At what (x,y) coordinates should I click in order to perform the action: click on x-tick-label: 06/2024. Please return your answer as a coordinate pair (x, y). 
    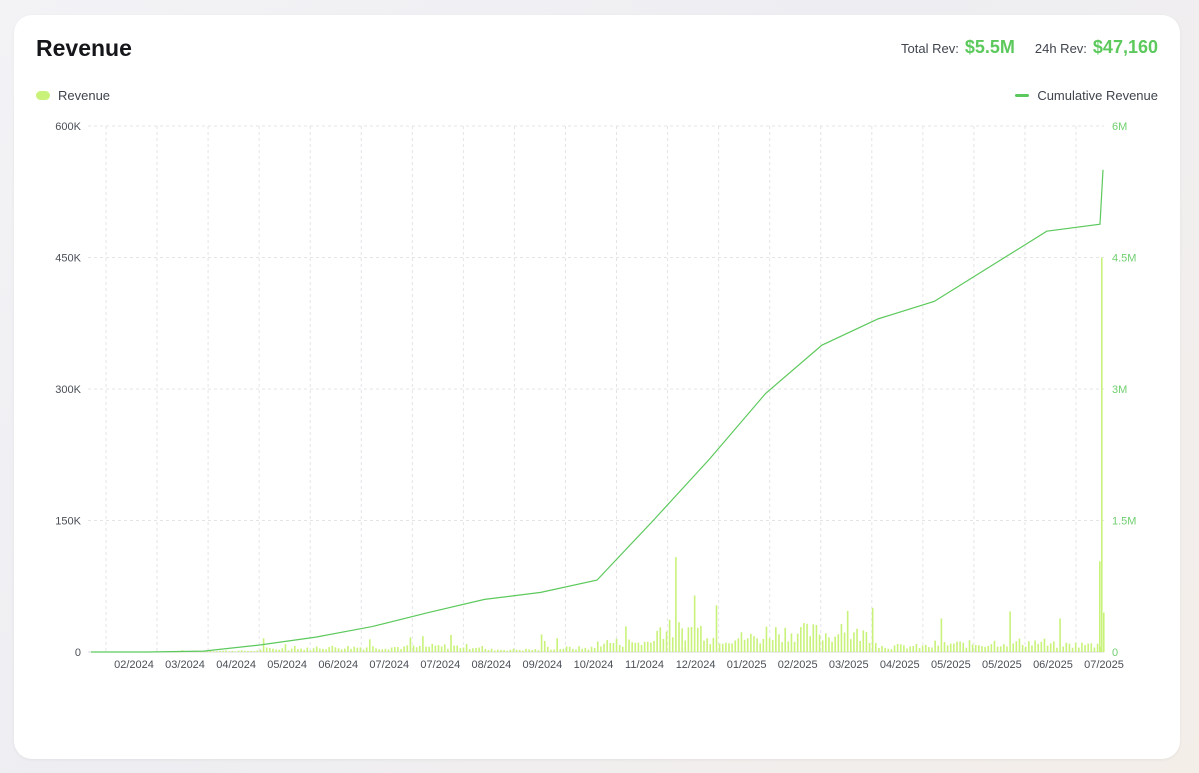
    Looking at the image, I should click on (338, 665).